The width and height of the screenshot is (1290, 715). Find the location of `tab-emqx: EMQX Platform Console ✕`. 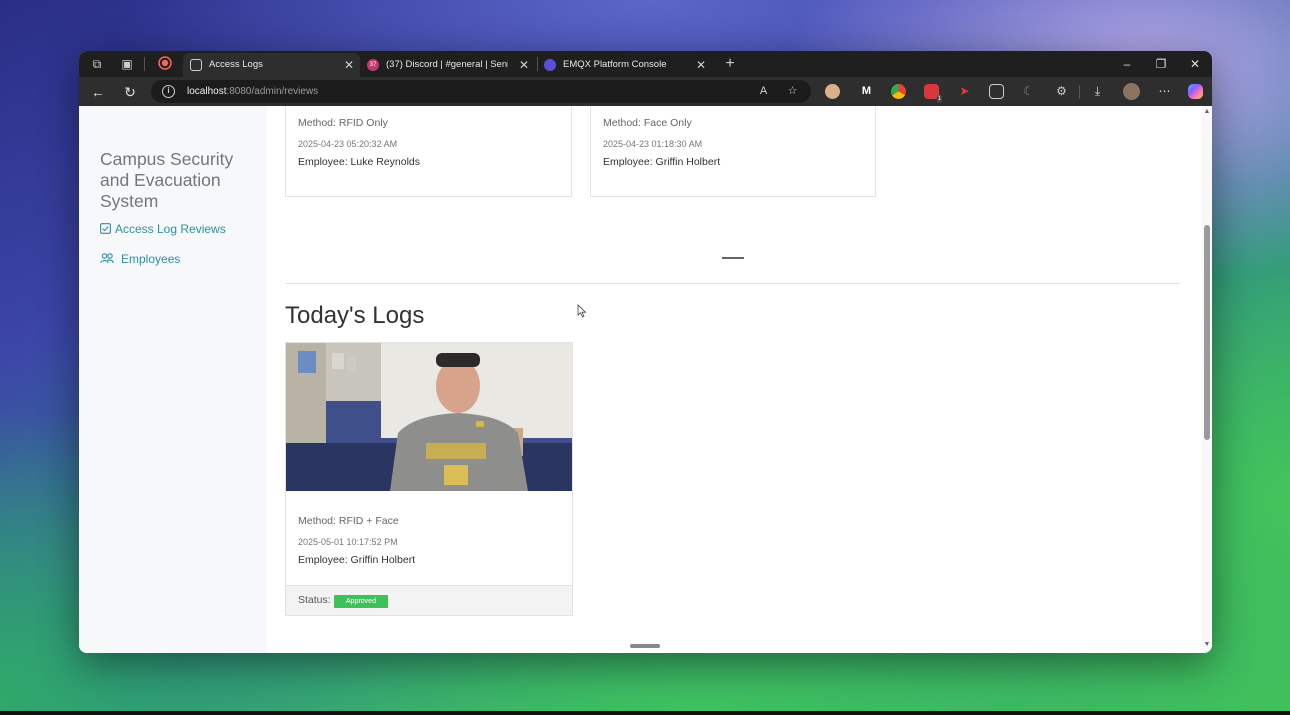

tab-emqx: EMQX Platform Console ✕ is located at coordinates (624, 65).